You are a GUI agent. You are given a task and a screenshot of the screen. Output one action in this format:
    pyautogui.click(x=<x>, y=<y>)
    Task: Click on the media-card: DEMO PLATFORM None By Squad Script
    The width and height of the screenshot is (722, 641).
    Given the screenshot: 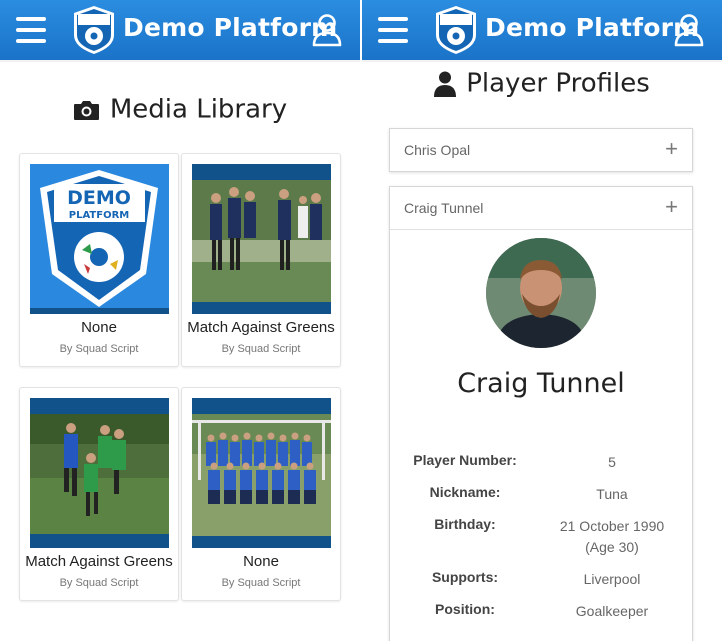 What is the action you would take?
    pyautogui.click(x=99, y=260)
    